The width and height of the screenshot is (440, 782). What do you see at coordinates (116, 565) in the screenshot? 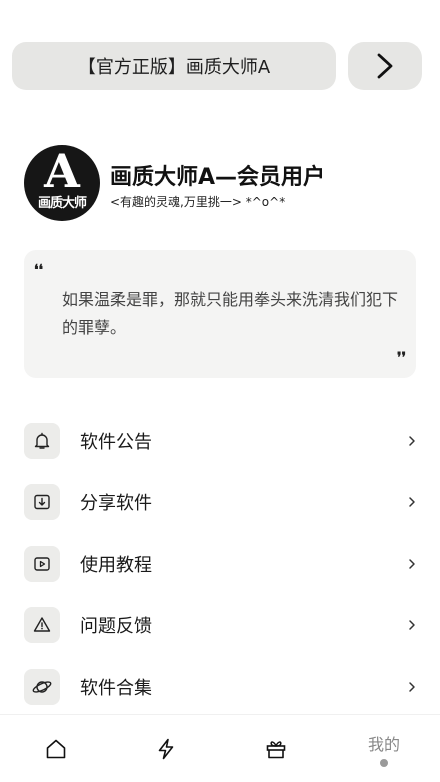
I see `menu-item-label: 使用教程` at bounding box center [116, 565].